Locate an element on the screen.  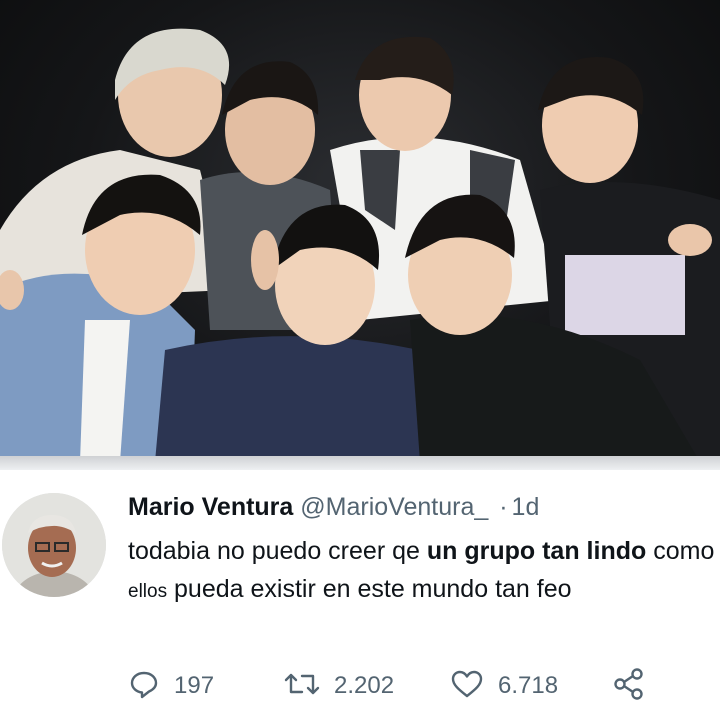
retweet-button: 2.202 is located at coordinates (339, 686).